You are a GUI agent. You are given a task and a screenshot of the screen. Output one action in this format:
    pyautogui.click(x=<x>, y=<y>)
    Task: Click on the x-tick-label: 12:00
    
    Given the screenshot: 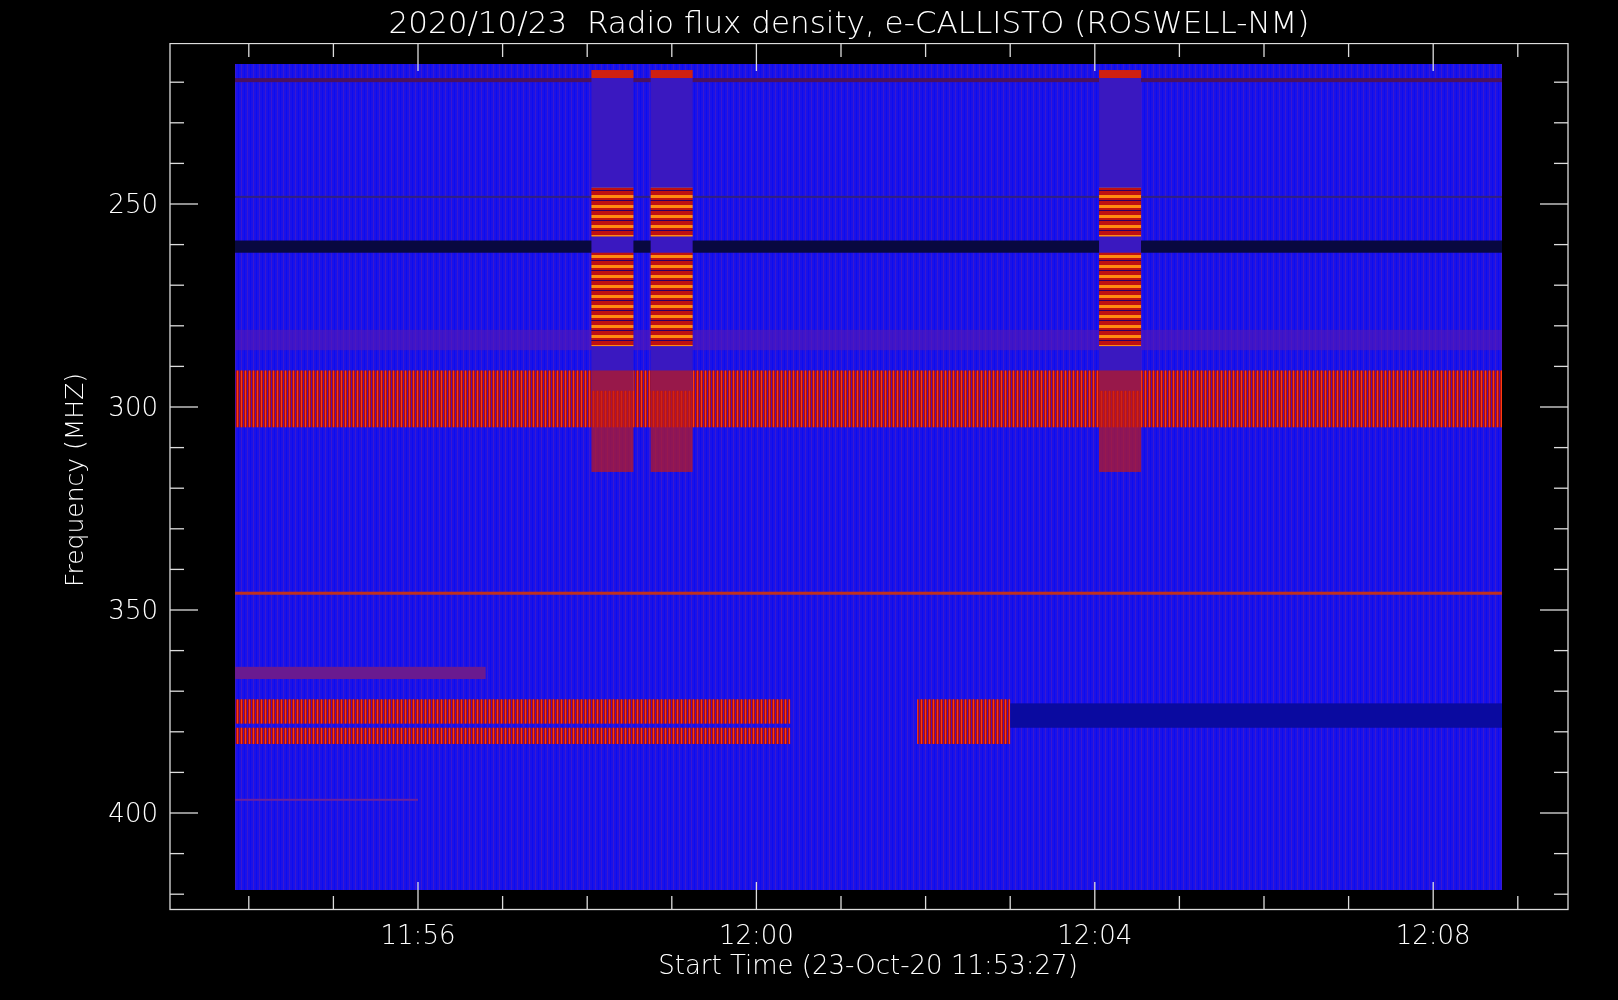 What is the action you would take?
    pyautogui.click(x=756, y=935)
    